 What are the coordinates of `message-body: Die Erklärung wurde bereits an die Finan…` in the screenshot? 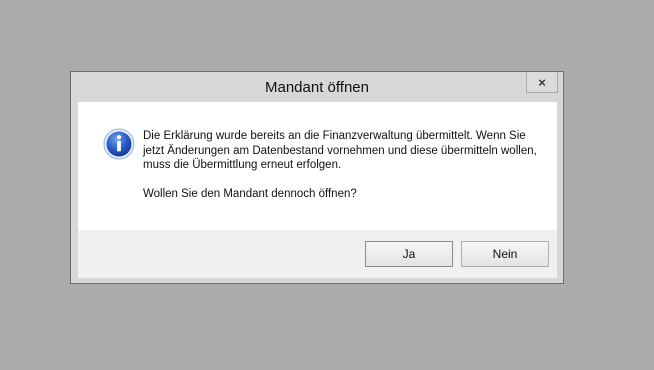 It's located at (340, 150).